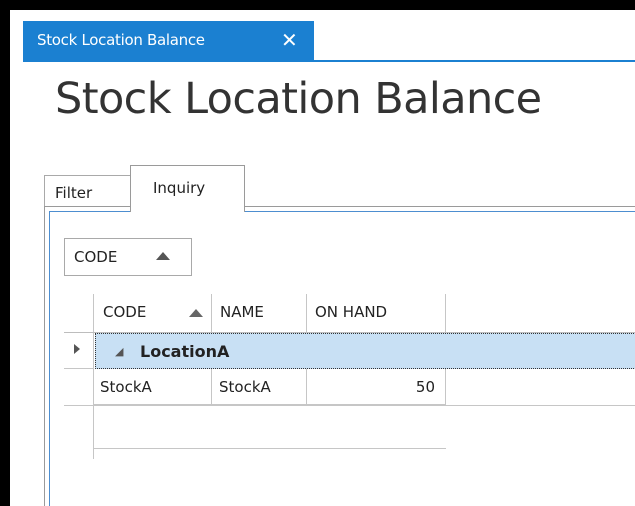 This screenshot has height=506, width=635. Describe the element at coordinates (339, 188) in the screenshot. I see `inner-tabstrip: Filter Inquiry` at that location.